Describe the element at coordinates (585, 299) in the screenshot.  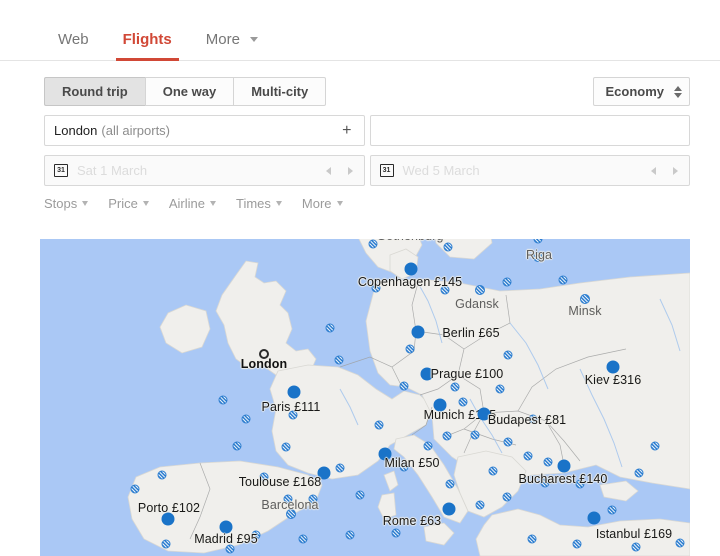
I see `map-marker-minsk` at that location.